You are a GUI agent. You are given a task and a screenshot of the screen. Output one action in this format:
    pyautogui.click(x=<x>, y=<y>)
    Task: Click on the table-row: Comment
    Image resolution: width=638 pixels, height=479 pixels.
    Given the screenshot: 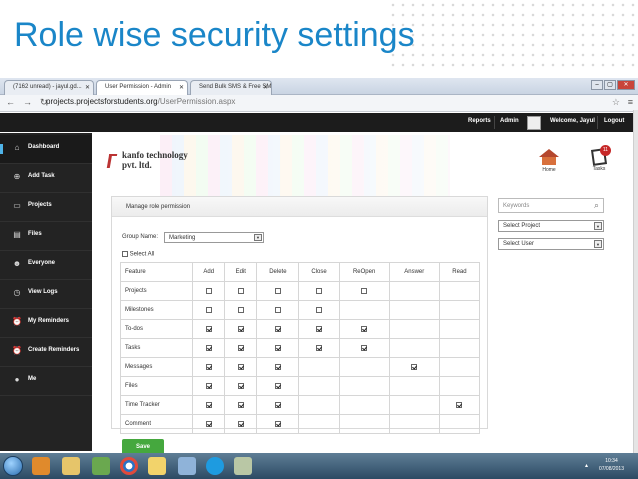 What is the action you would take?
    pyautogui.click(x=300, y=424)
    